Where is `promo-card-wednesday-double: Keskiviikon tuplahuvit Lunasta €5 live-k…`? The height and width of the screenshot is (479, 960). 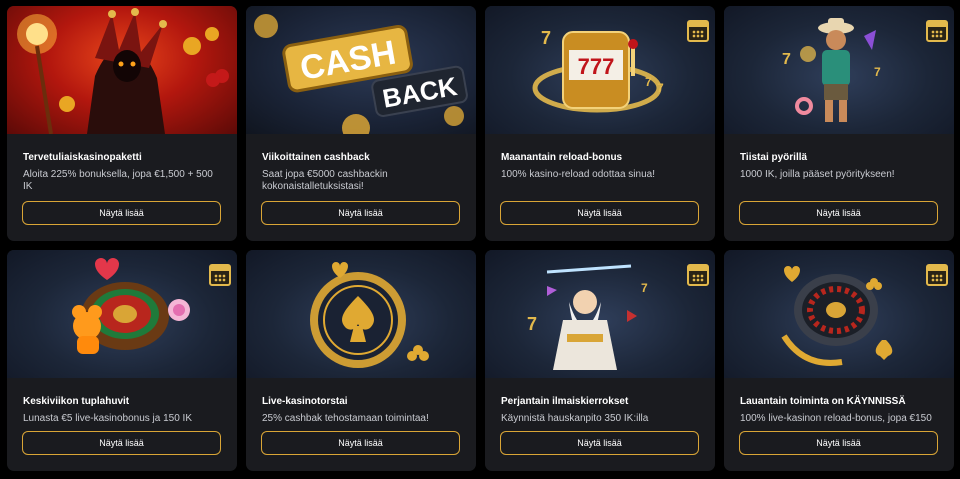
promo-card-wednesday-double: Keskiviikon tuplahuvit Lunasta €5 live-k… is located at coordinates (122, 360).